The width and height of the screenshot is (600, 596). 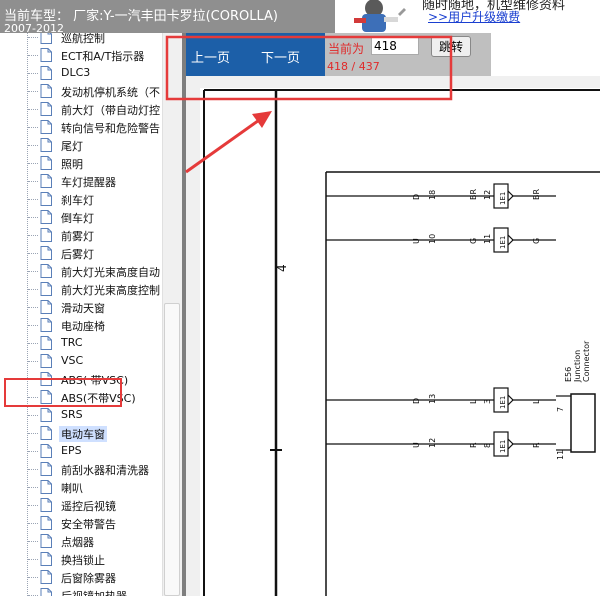 I want to click on tree-item-label: SRS, so click(x=72, y=414).